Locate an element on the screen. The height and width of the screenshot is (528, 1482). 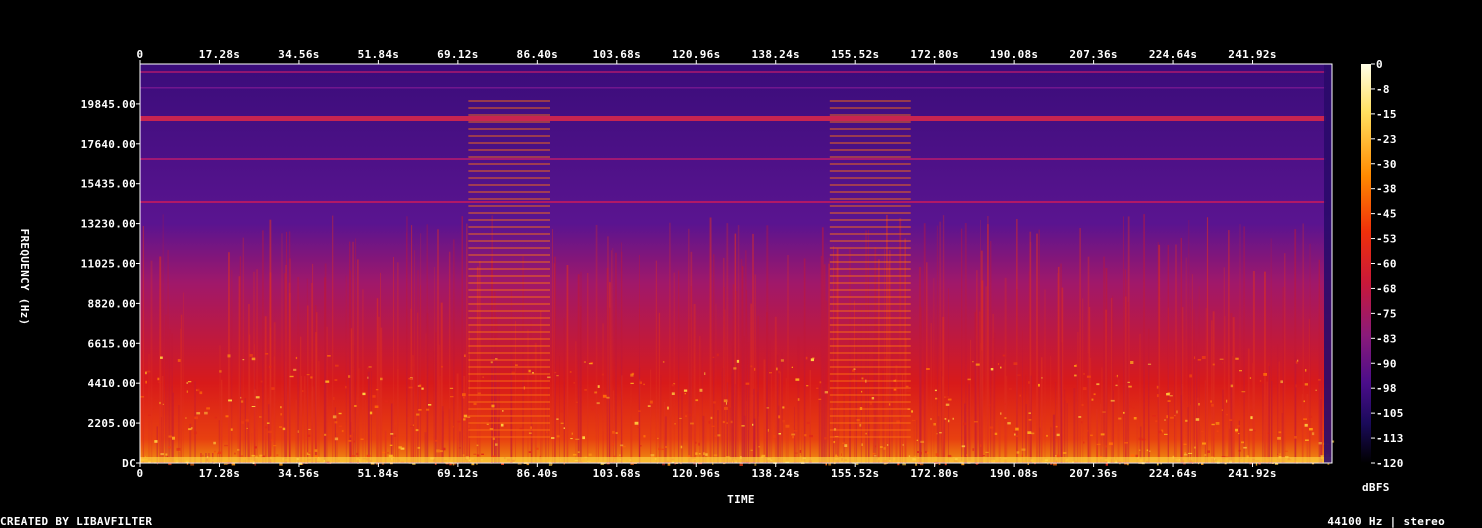
x-tick-label-top: 0 is located at coordinates (140, 54).